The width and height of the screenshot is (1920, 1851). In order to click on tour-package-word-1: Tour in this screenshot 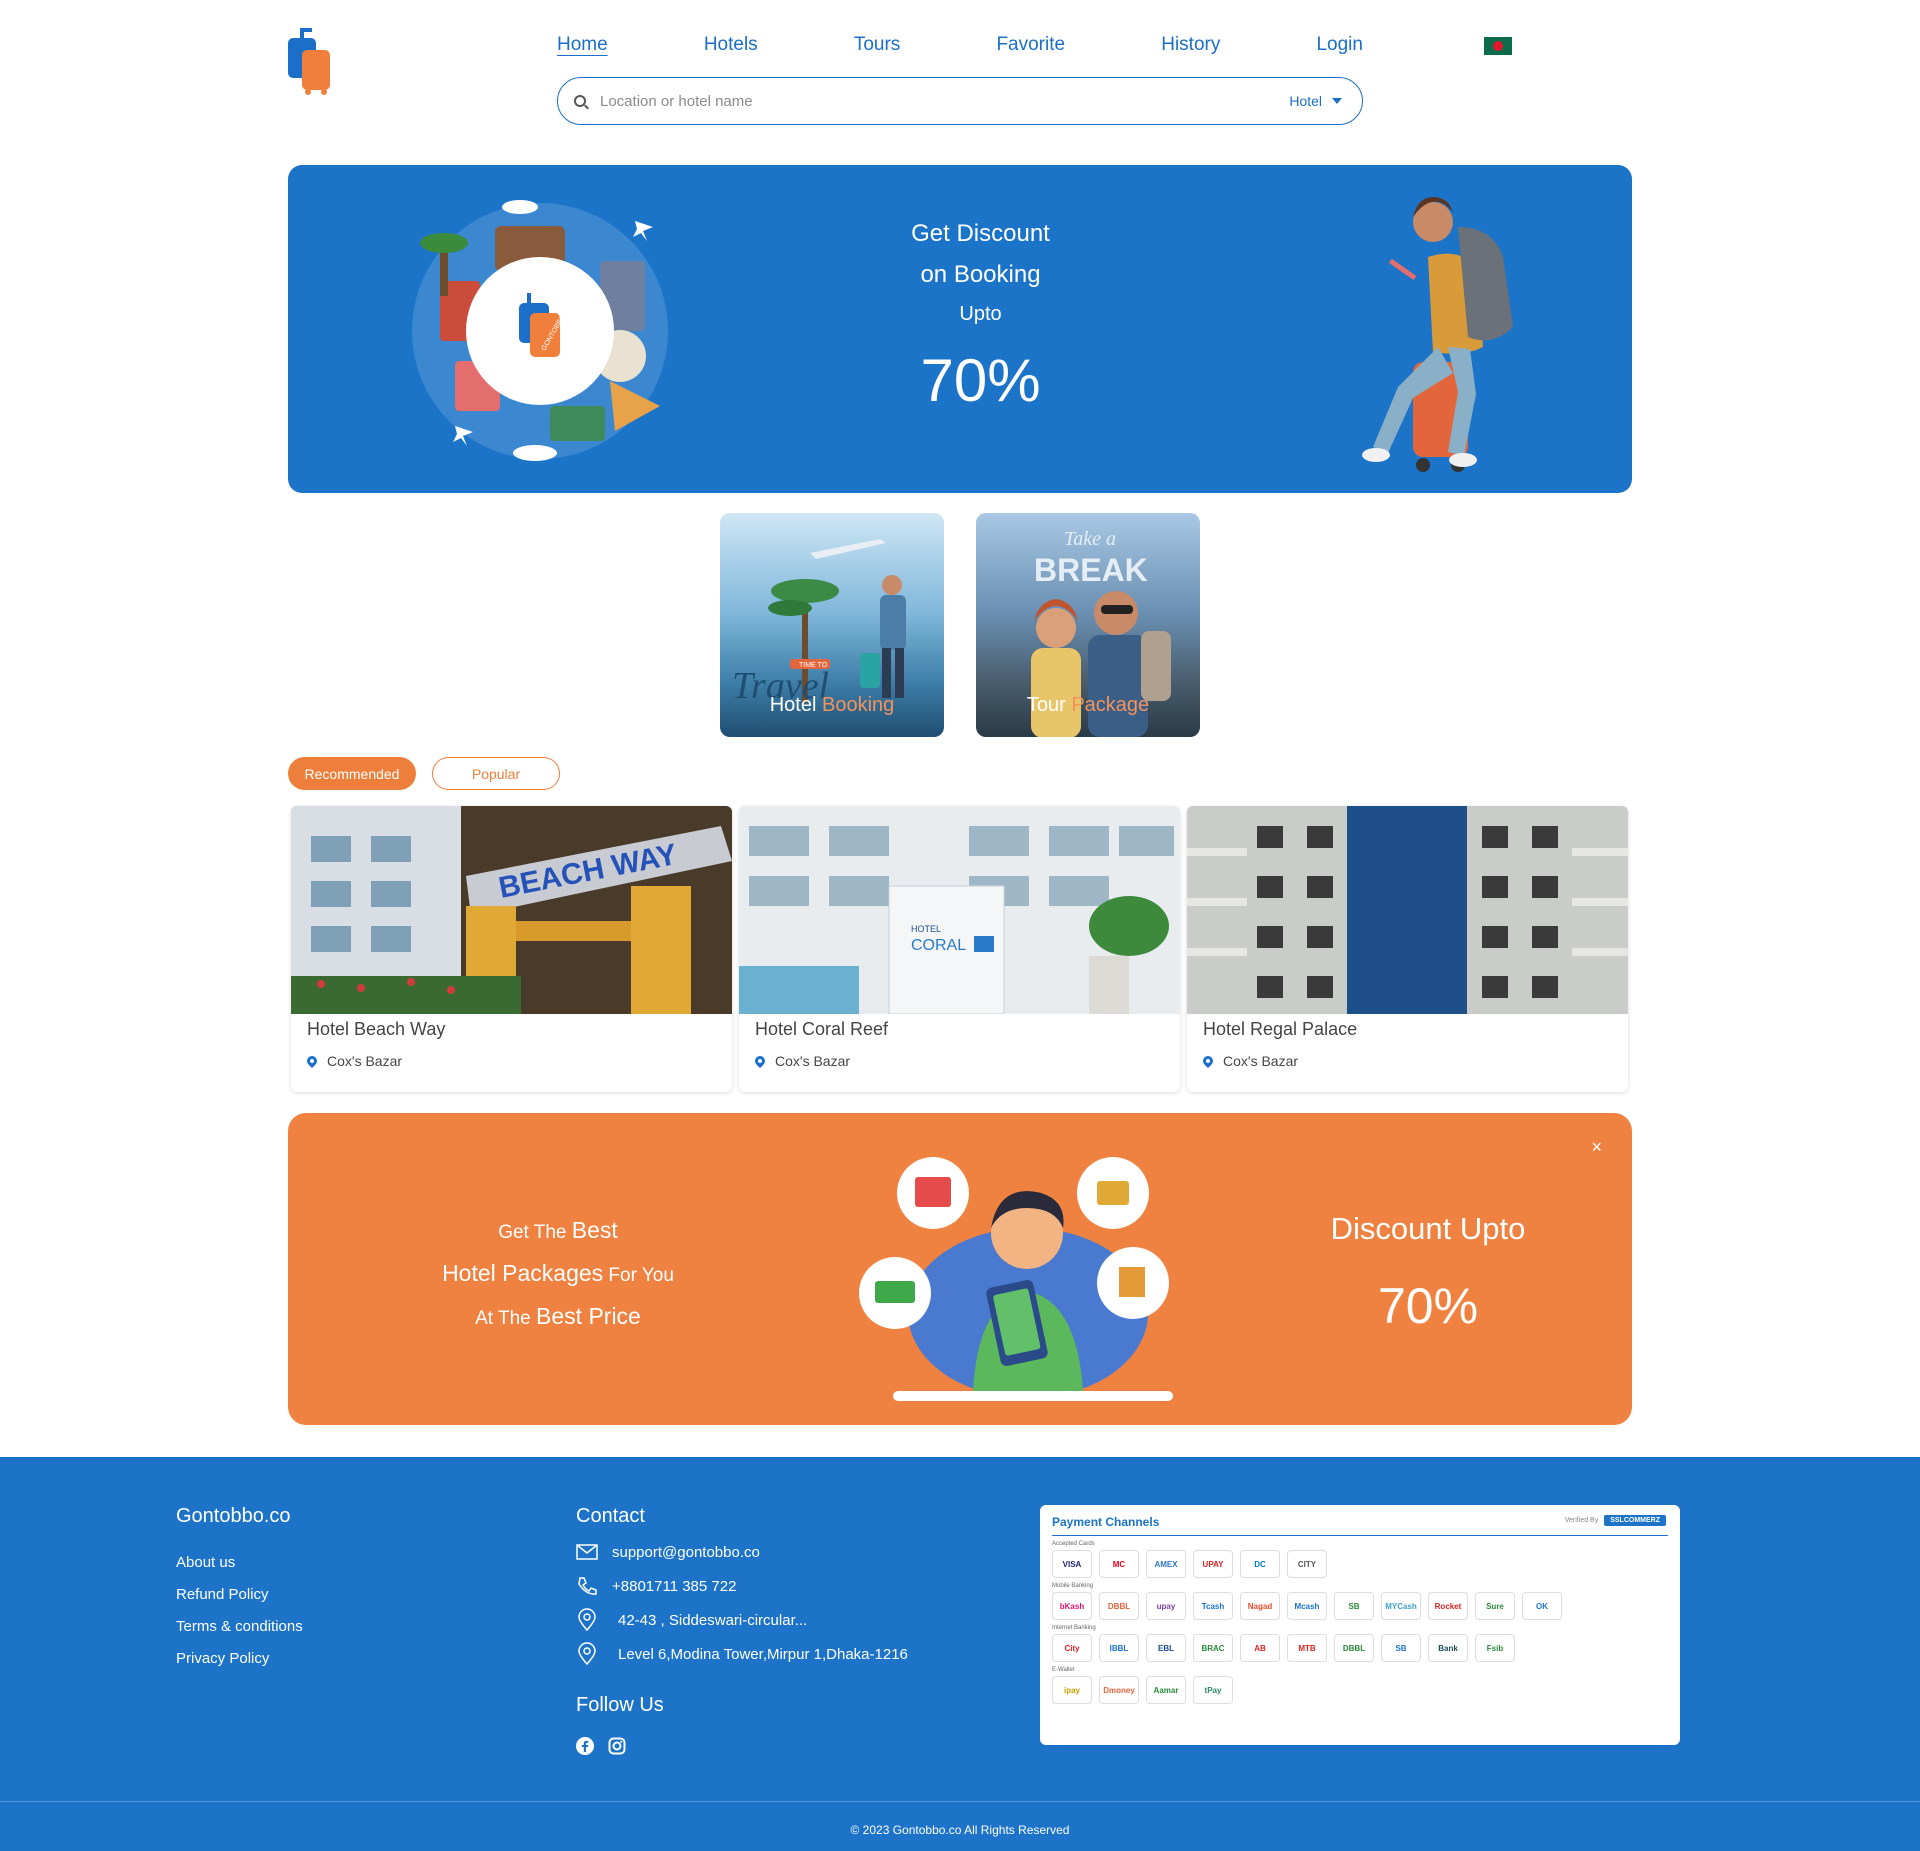, I will do `click(1046, 705)`.